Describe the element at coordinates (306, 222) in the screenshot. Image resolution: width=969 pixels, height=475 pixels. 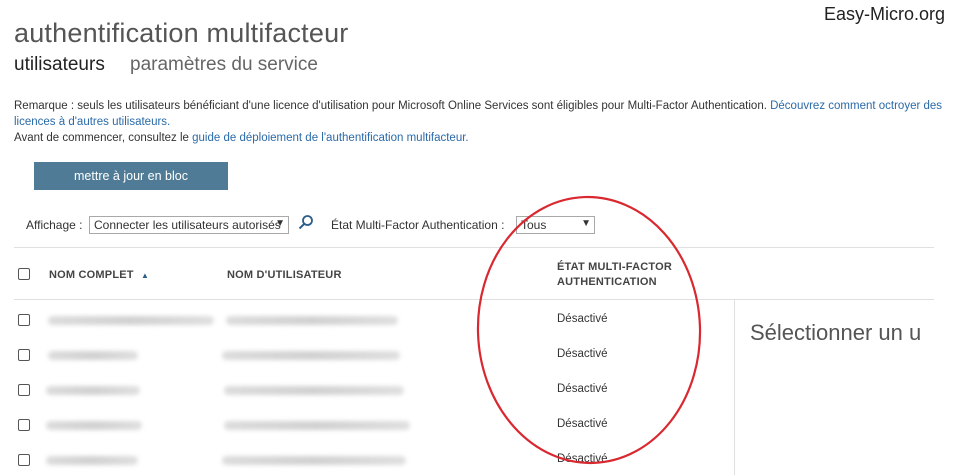
I see `search-icon` at that location.